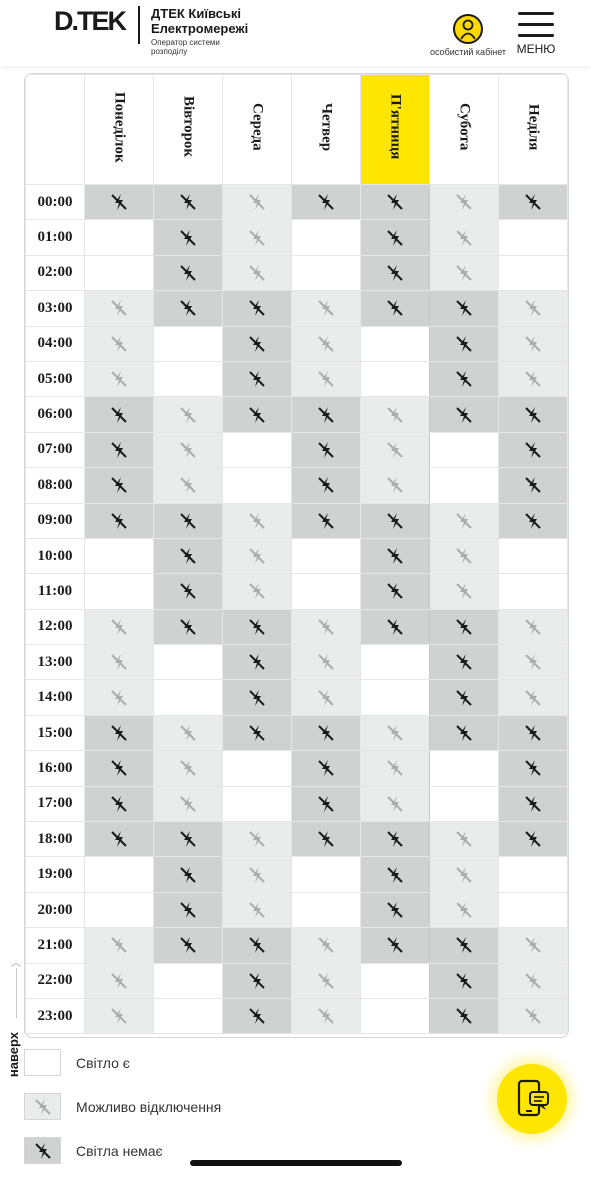 The image size is (591, 1181). I want to click on schedule-row: 01:00, so click(296, 237).